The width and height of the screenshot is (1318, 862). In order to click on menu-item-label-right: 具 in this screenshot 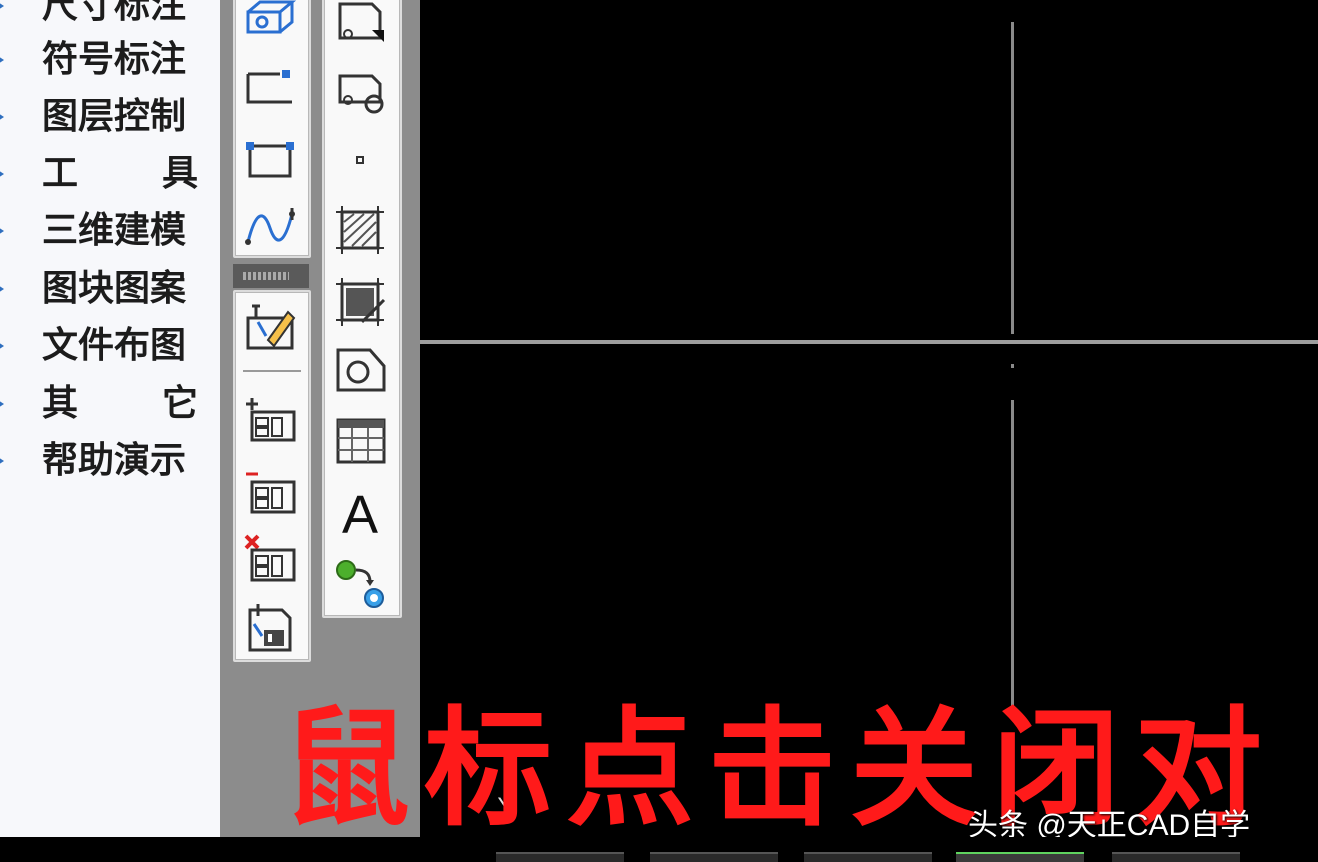, I will do `click(179, 173)`.